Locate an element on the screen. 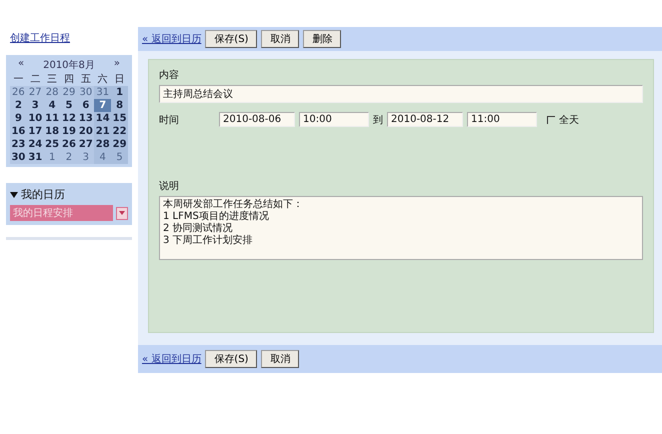  weekday-label: 六 is located at coordinates (102, 79).